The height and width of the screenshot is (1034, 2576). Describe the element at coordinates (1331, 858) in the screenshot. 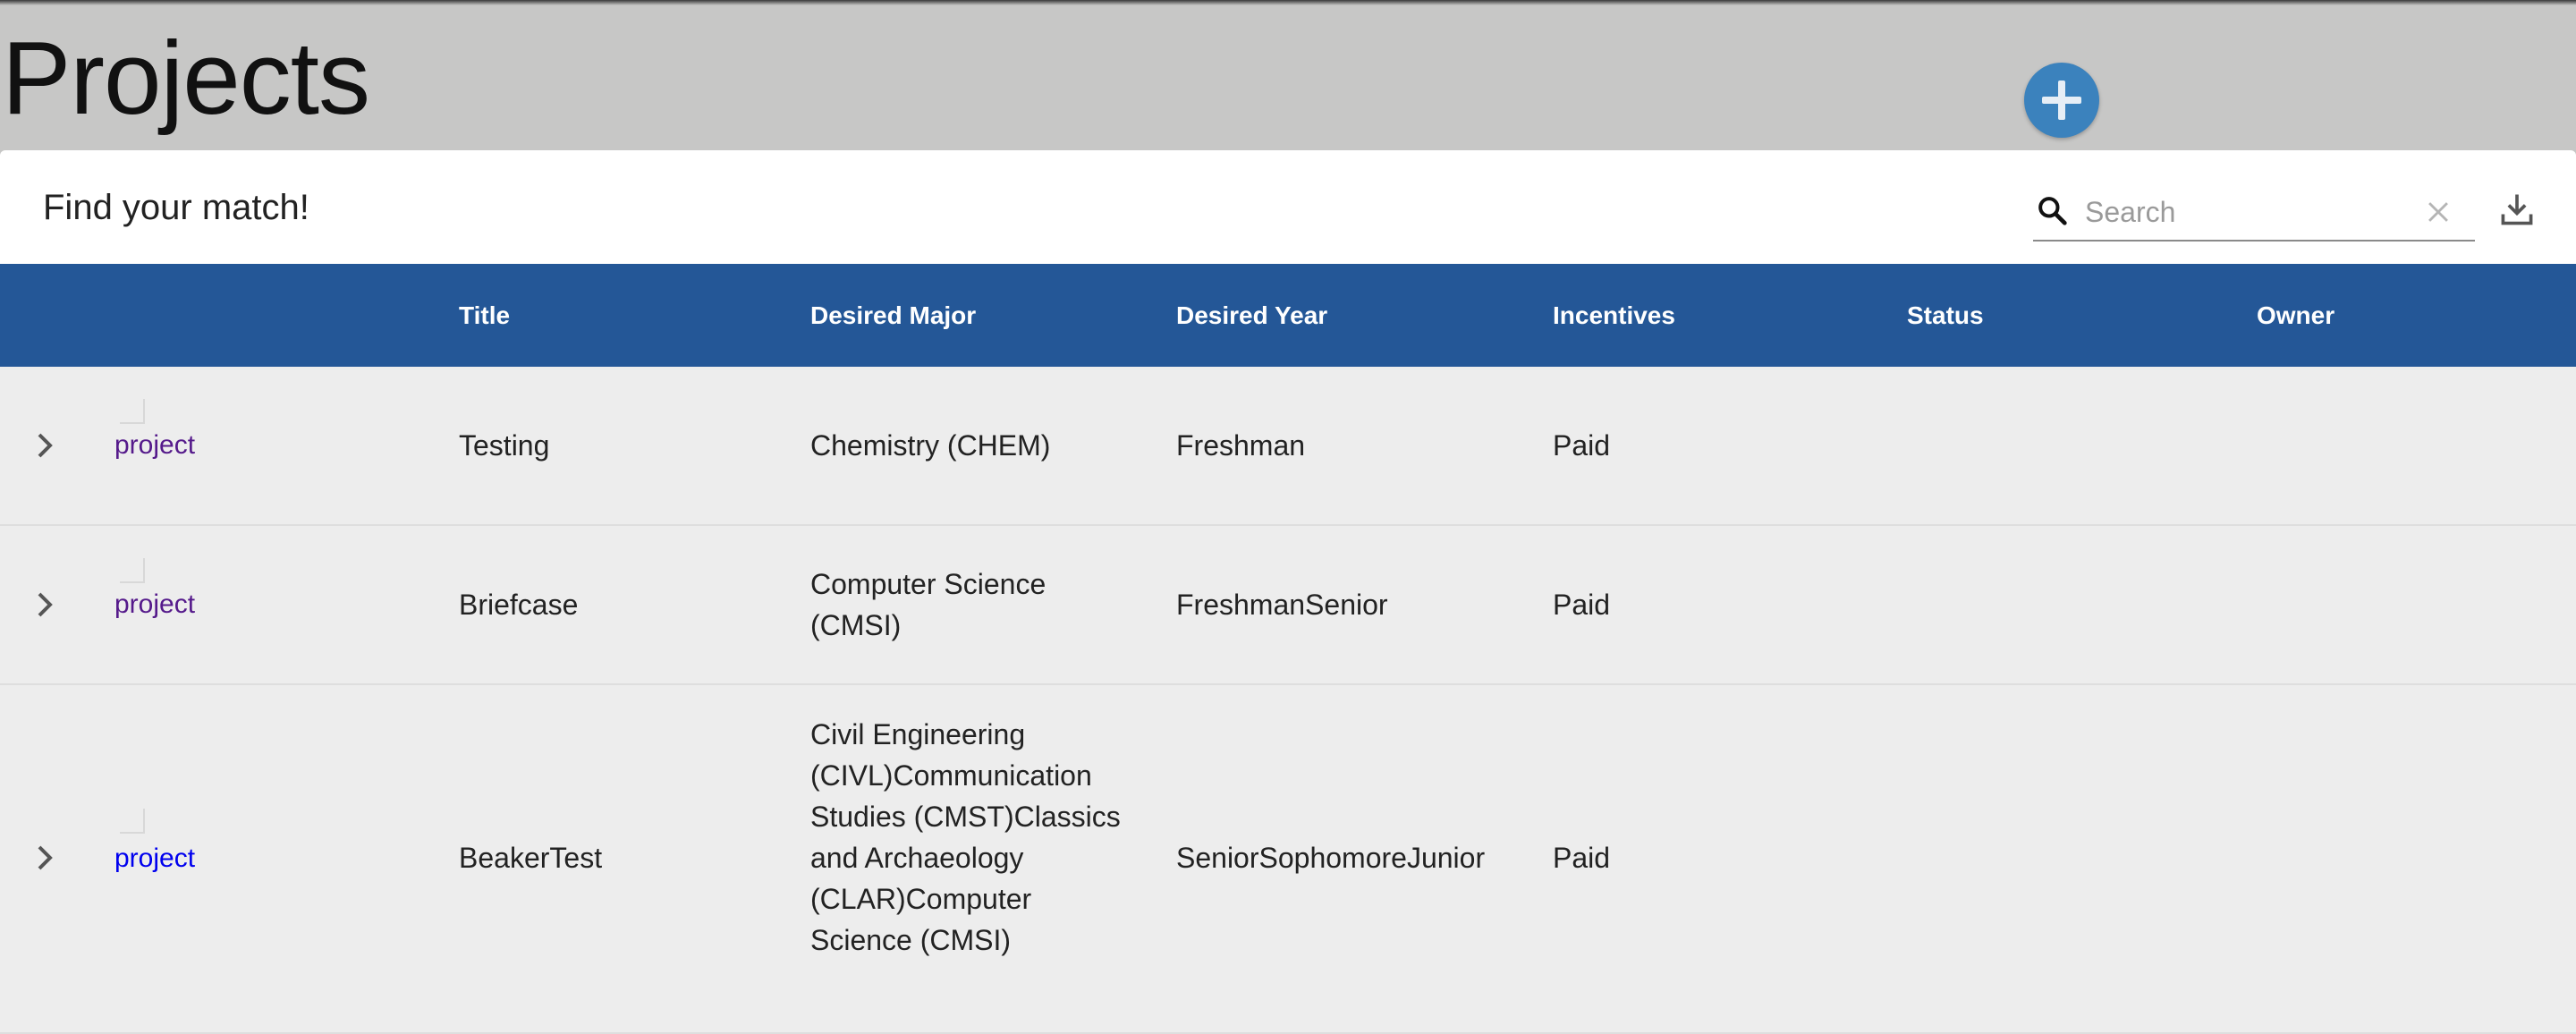

I see `cell-desired-year: SeniorSophomoreJunior` at that location.